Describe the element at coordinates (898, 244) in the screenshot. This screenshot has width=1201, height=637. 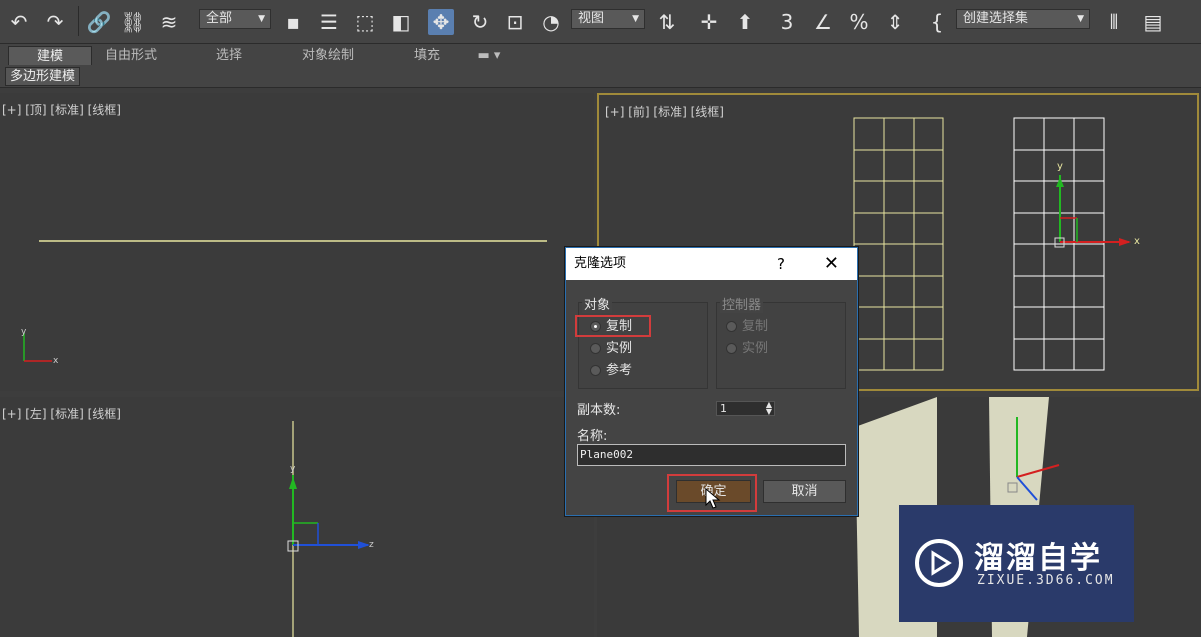
I see `plane-grid-left` at that location.